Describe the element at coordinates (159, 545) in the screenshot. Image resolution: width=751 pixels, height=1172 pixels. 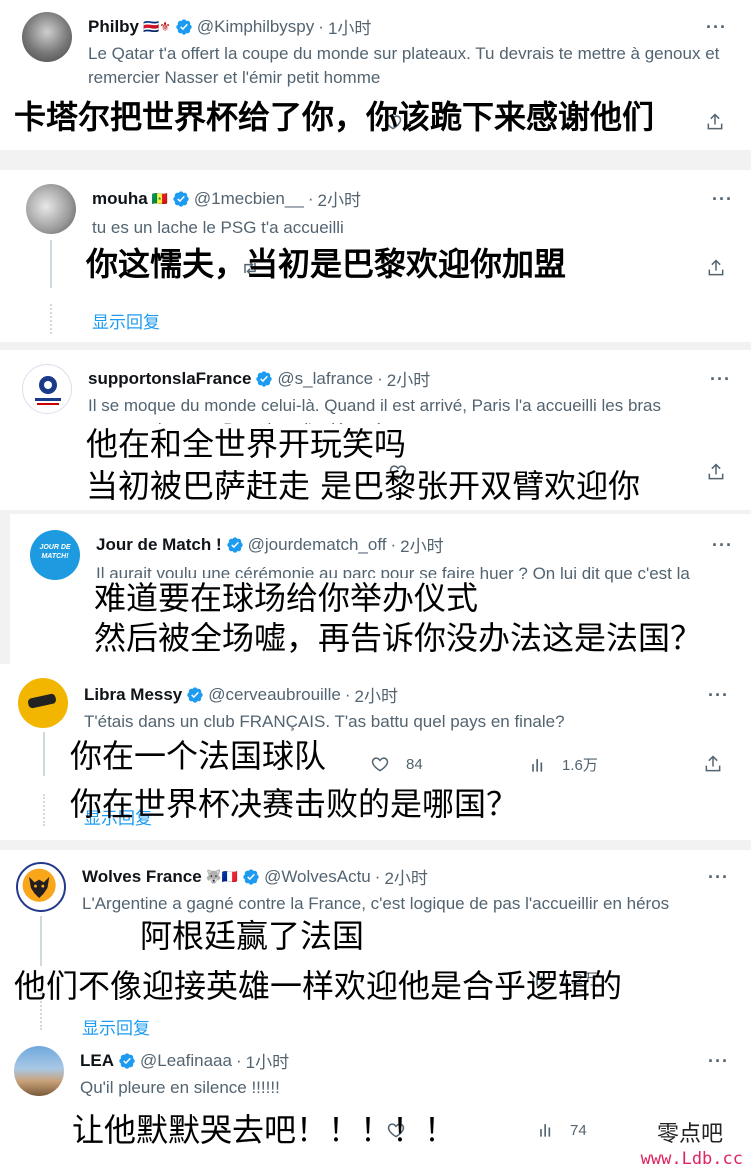
I see `display-name: Jour de Match !` at that location.